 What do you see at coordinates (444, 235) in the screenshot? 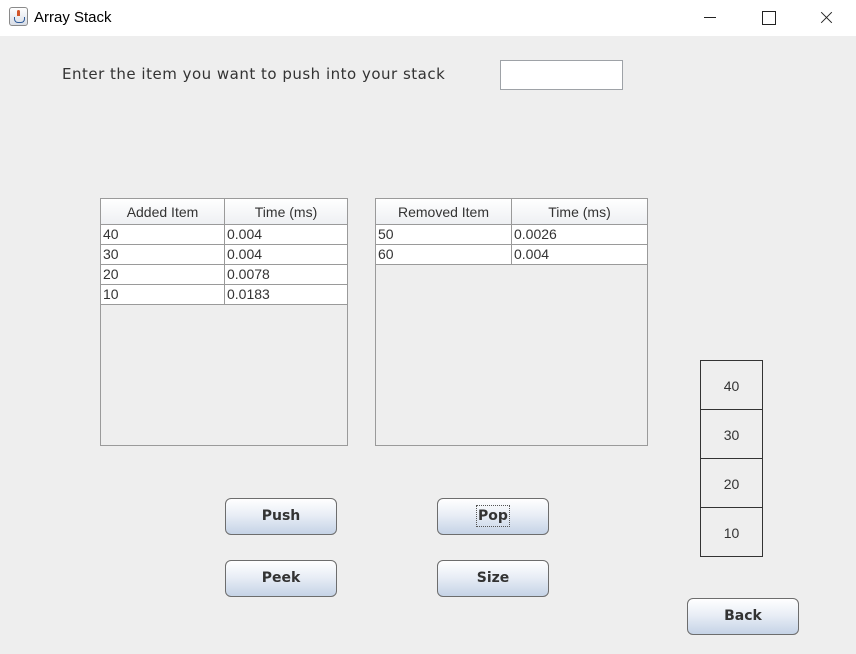
I see `table-cell: 50` at bounding box center [444, 235].